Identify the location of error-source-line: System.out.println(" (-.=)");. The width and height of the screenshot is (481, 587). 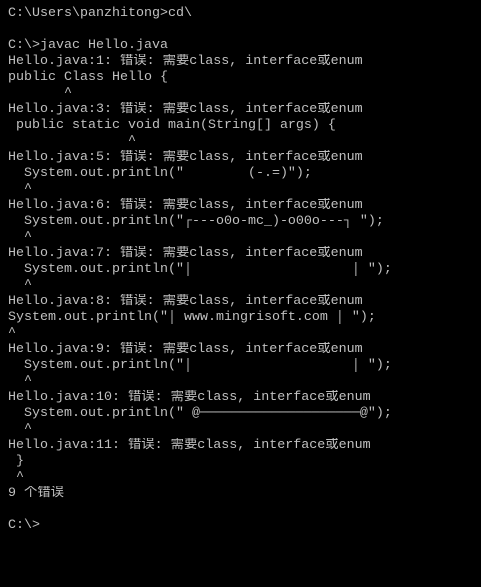
(160, 173).